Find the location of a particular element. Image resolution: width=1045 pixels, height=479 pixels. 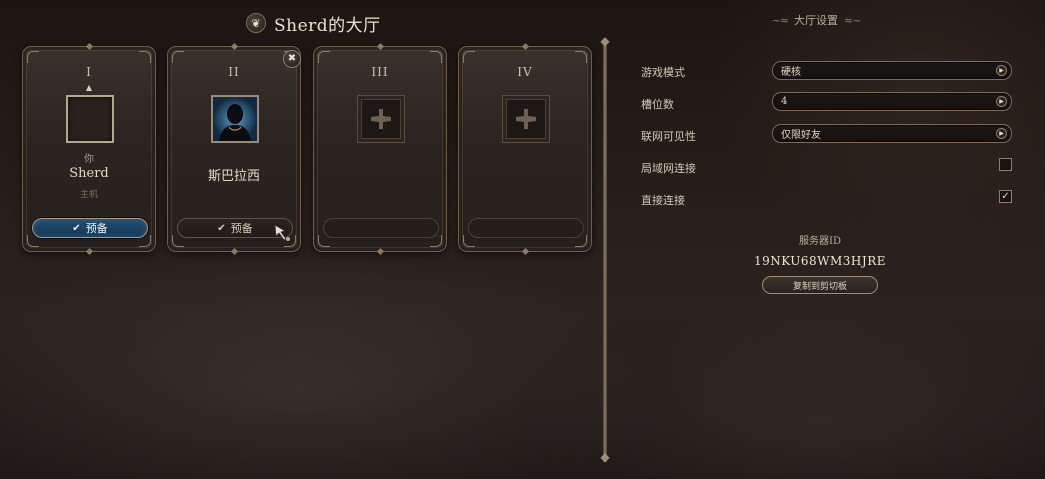

player-slot-2: ✖ II 斯巴拉西 ✔ 预备 is located at coordinates (234, 149).